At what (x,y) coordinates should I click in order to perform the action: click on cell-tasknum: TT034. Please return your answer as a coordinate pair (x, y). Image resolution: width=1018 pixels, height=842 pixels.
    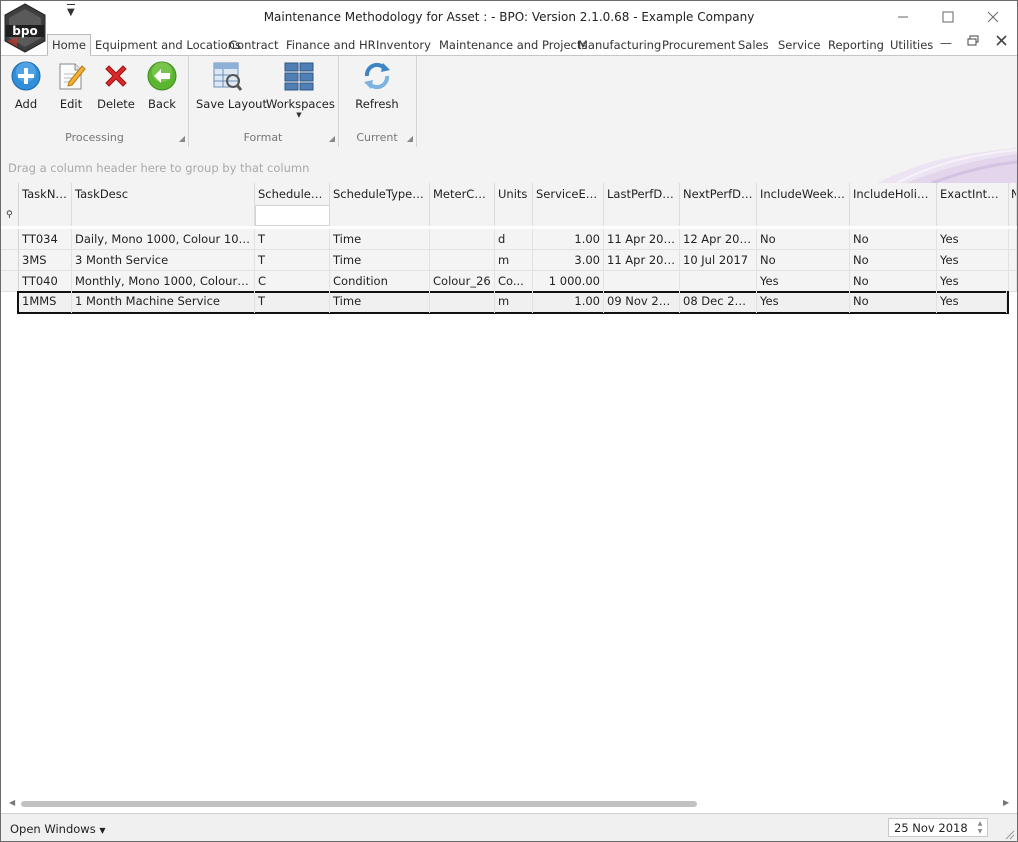
    Looking at the image, I should click on (45, 239).